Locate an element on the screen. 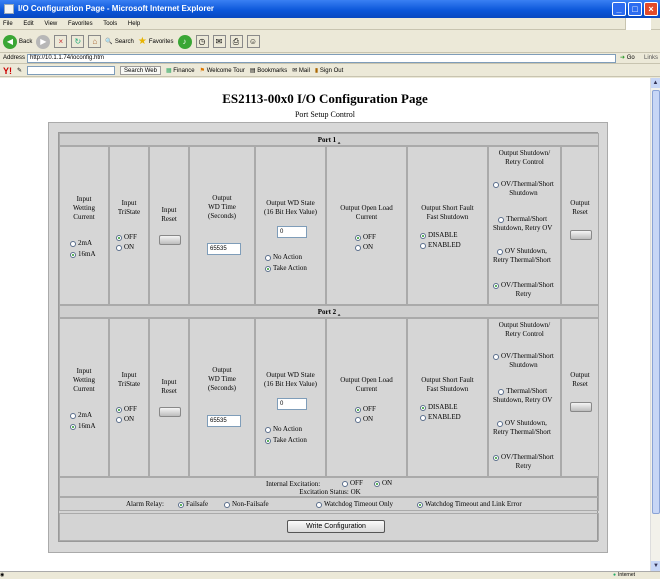 The width and height of the screenshot is (660, 579). wd-no-action-radio: No Action is located at coordinates (283, 257).